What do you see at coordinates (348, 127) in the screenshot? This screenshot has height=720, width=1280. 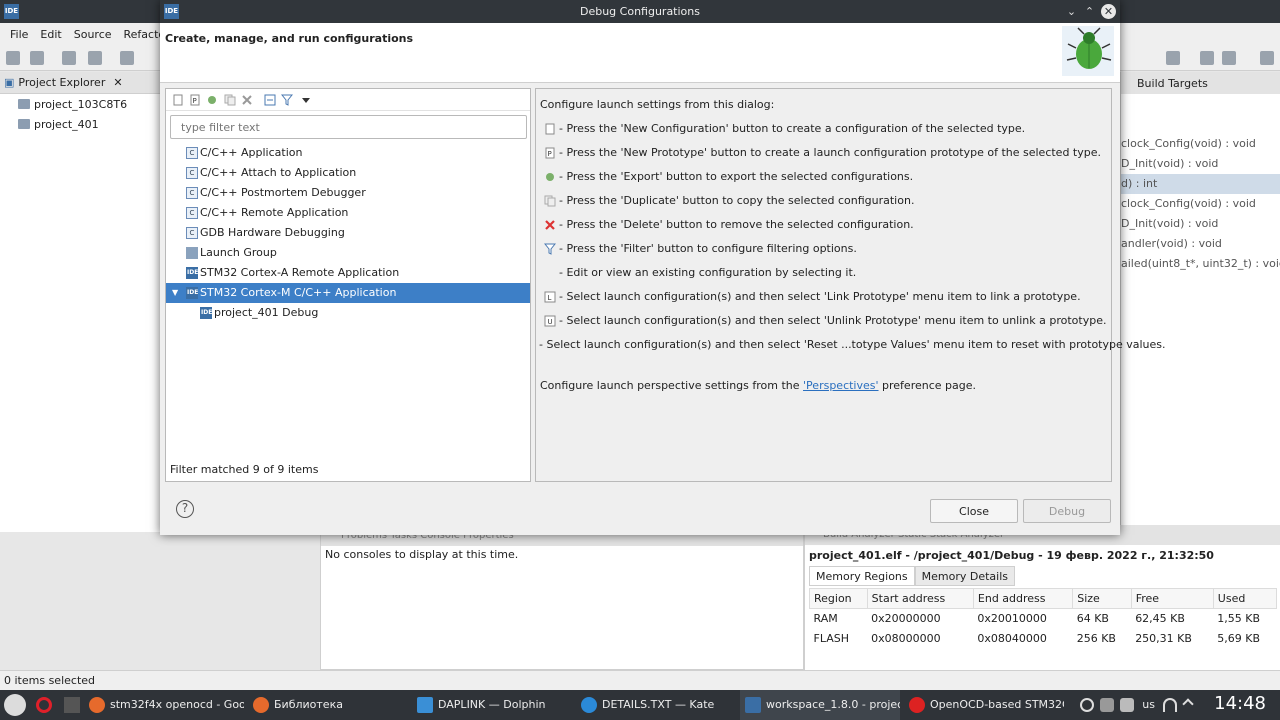 I see `filter-input` at bounding box center [348, 127].